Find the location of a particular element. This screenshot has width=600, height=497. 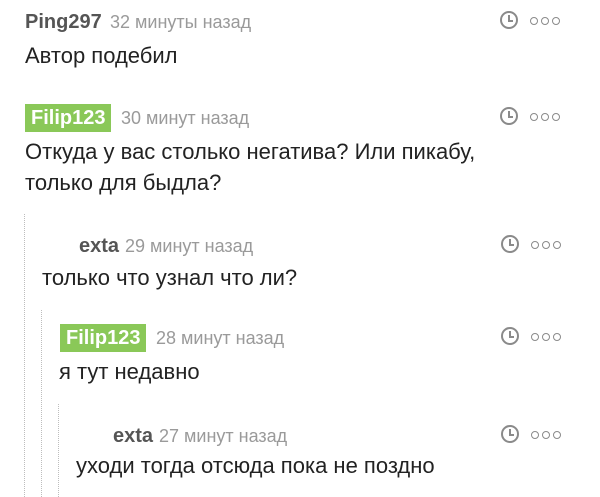

comment-text: Автор подебил is located at coordinates (101, 55).